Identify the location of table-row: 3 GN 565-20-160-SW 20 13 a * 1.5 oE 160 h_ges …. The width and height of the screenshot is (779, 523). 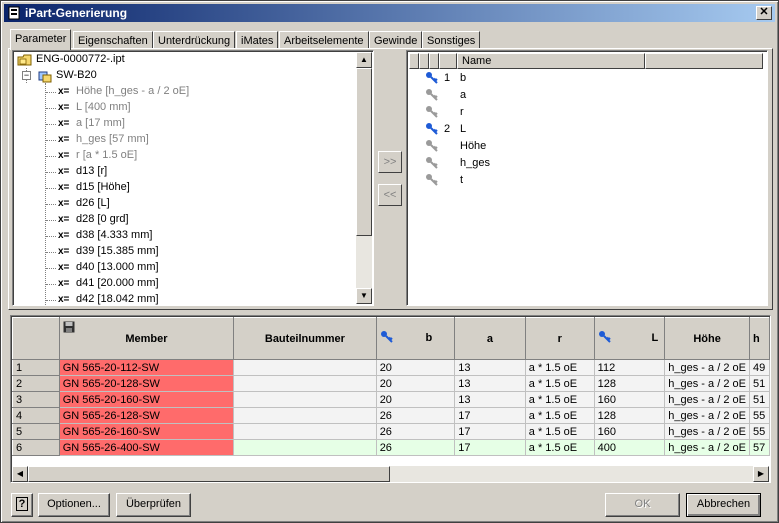
(391, 399).